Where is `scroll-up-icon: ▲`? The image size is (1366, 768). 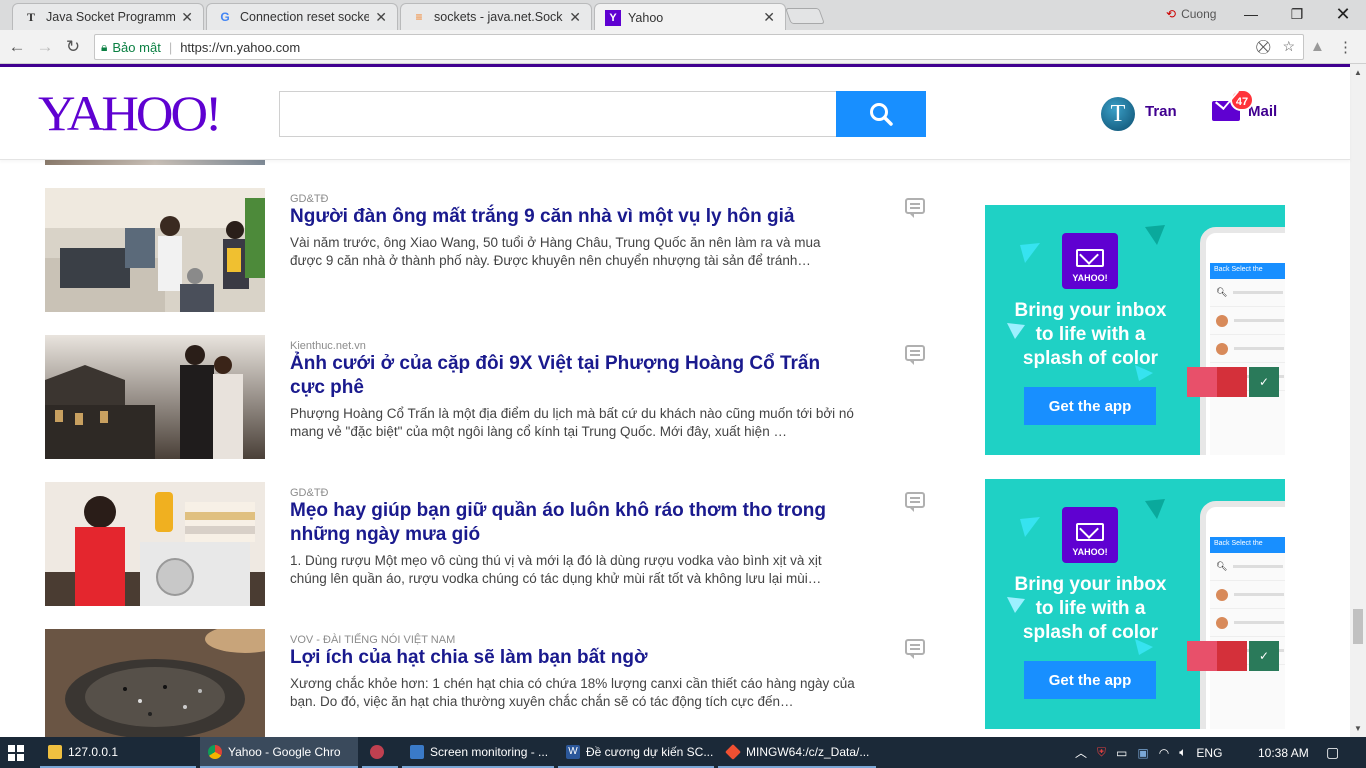
scroll-up-icon: ▲ is located at coordinates (1358, 72).